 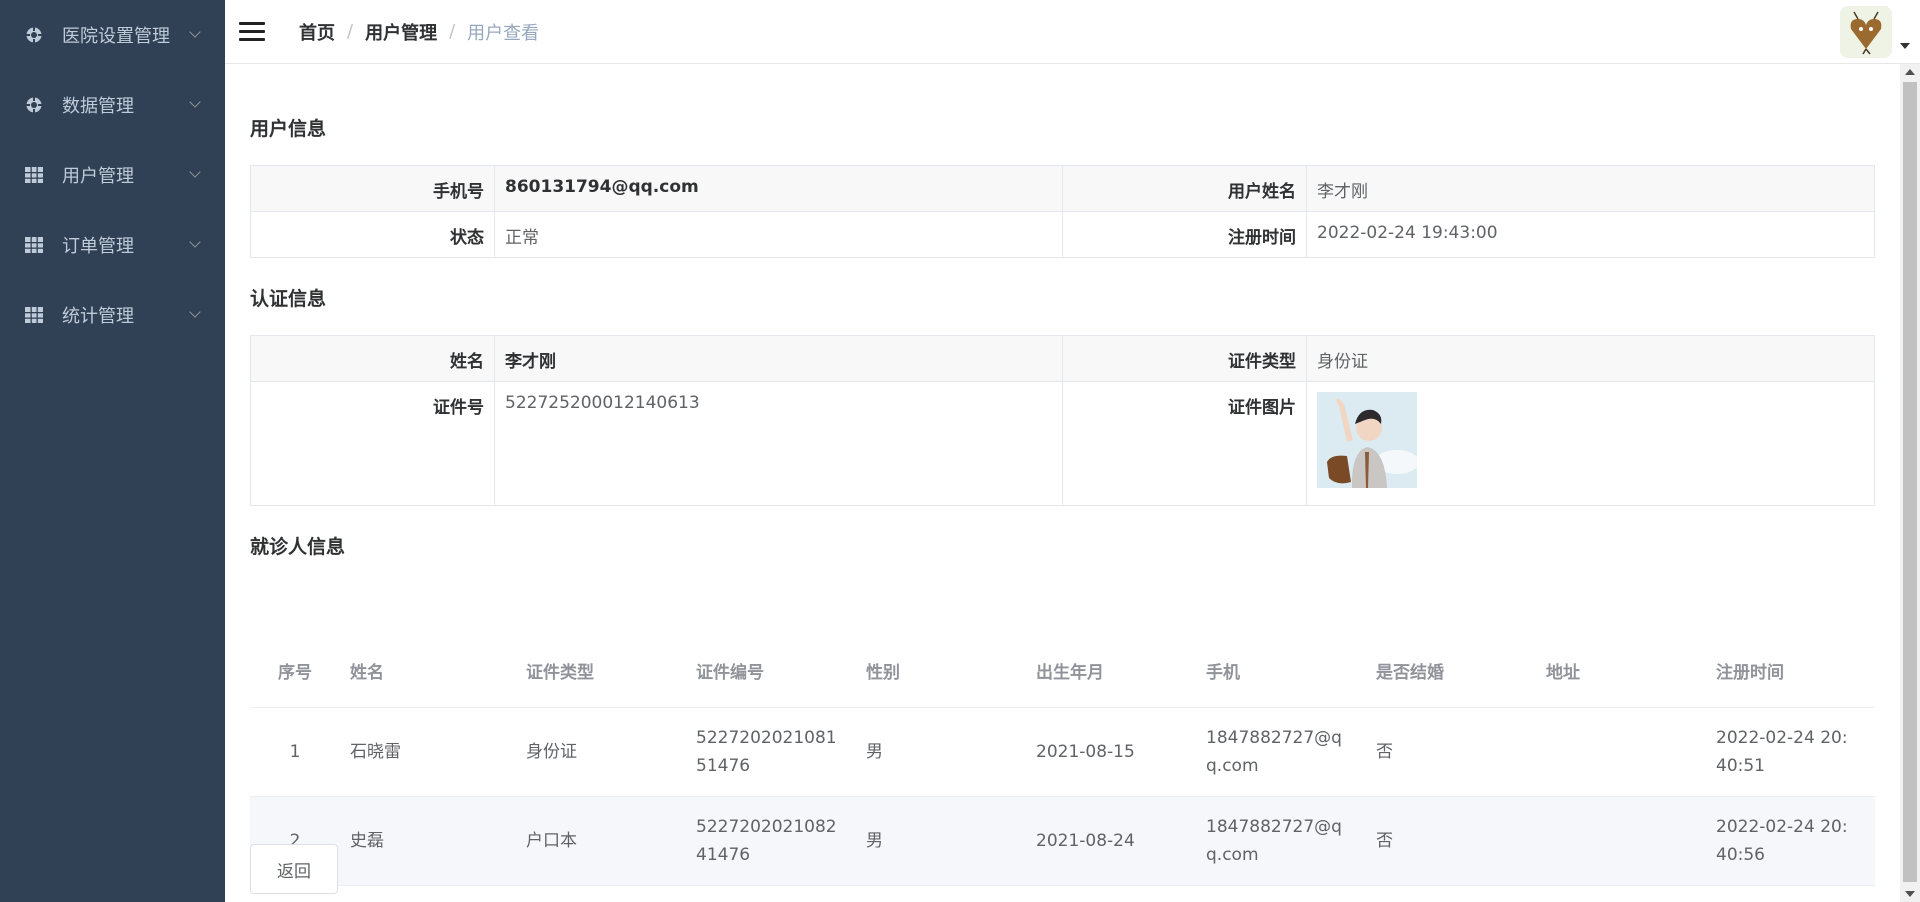 I want to click on scrollbar, so click(x=1910, y=483).